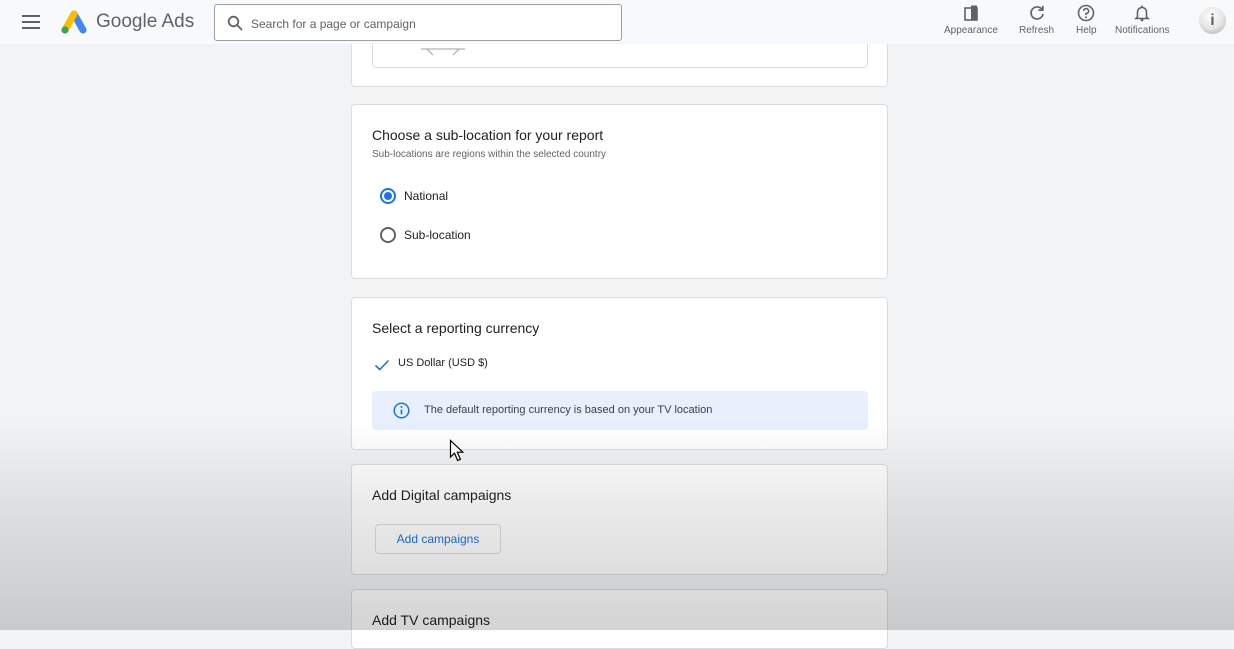  I want to click on account-avatar: i, so click(1212, 20).